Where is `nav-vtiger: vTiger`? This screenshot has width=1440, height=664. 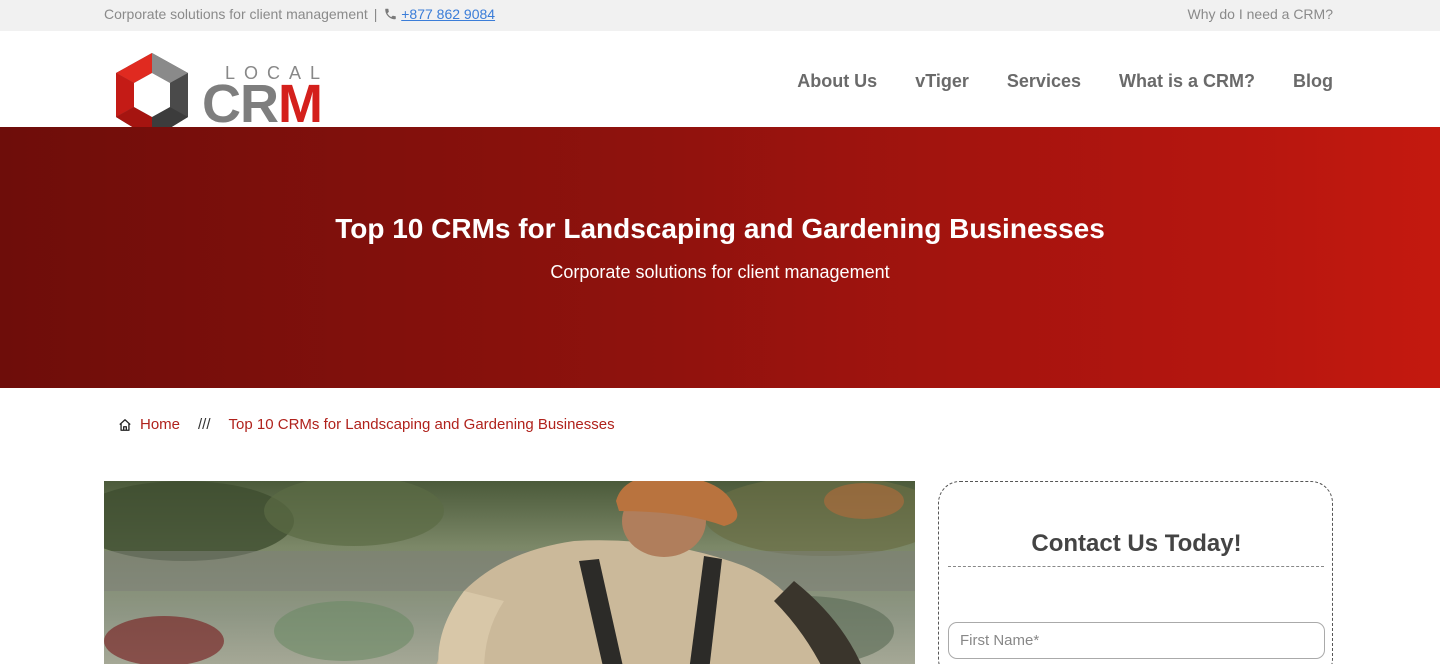 nav-vtiger: vTiger is located at coordinates (942, 81).